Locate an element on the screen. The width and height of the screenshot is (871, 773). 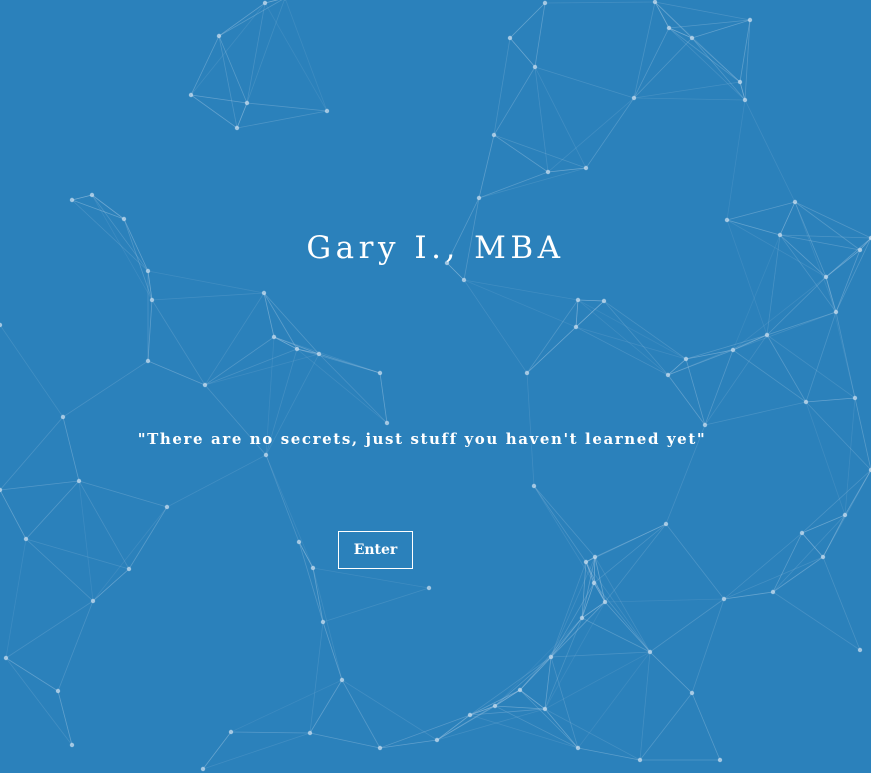
enter-button: Enter is located at coordinates (375, 550).